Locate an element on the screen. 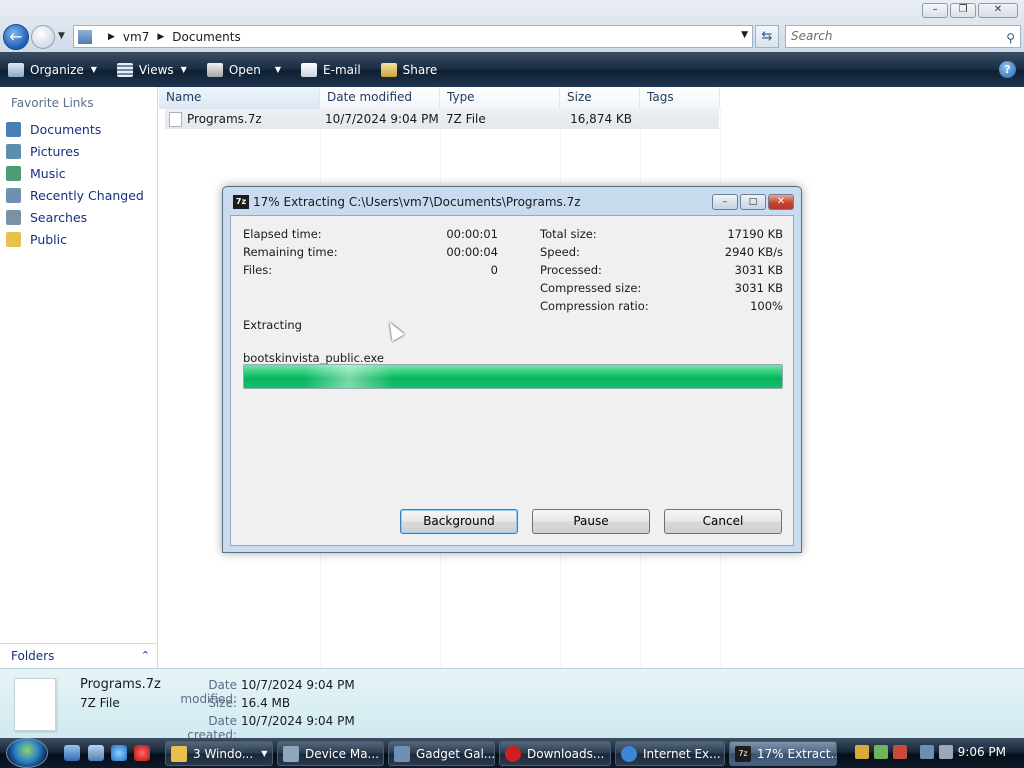 This screenshot has height=768, width=1024. details-label: Size: is located at coordinates (222, 703).